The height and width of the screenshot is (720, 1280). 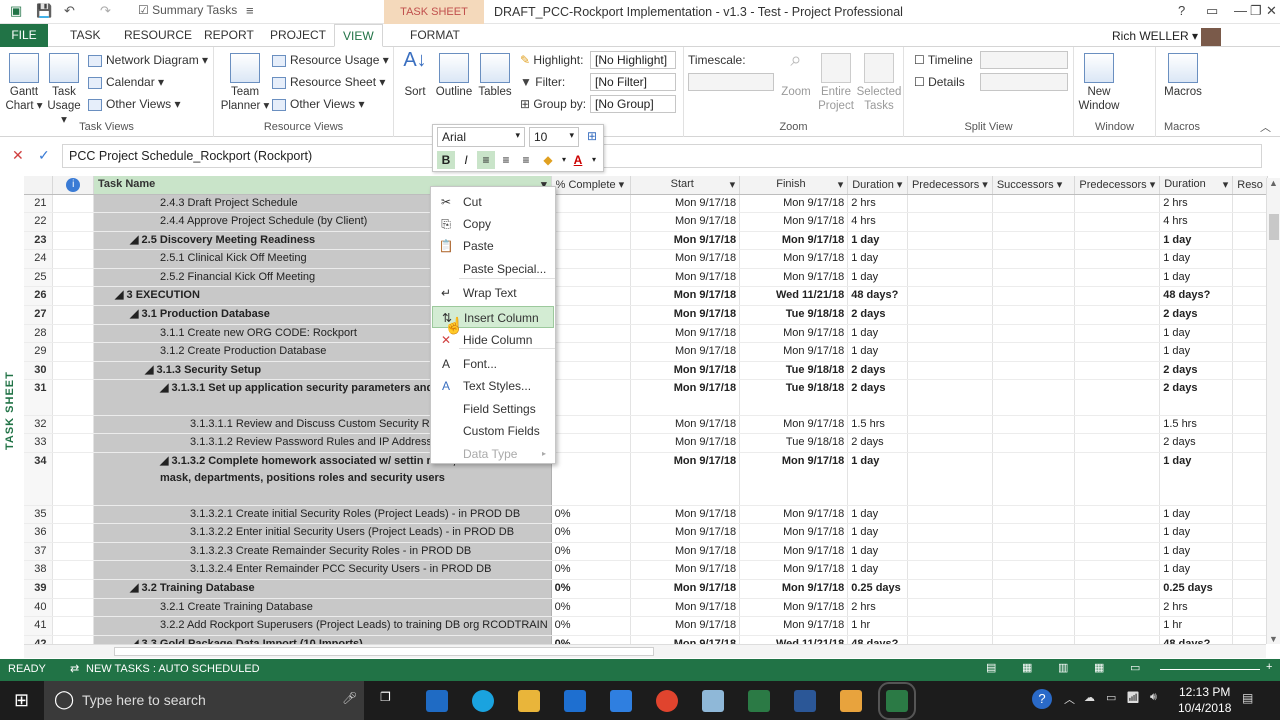 I want to click on finish-cell: Wed 11/21/18, so click(x=794, y=639).